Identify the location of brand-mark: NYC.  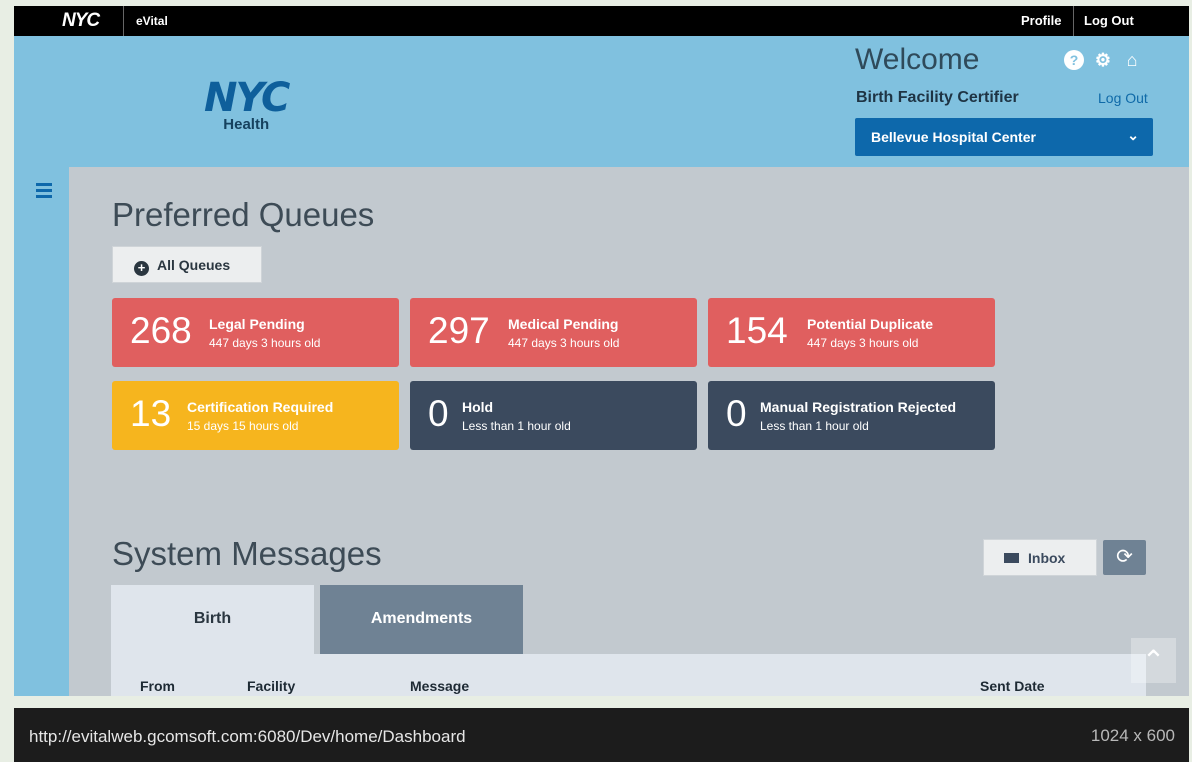
(247, 98).